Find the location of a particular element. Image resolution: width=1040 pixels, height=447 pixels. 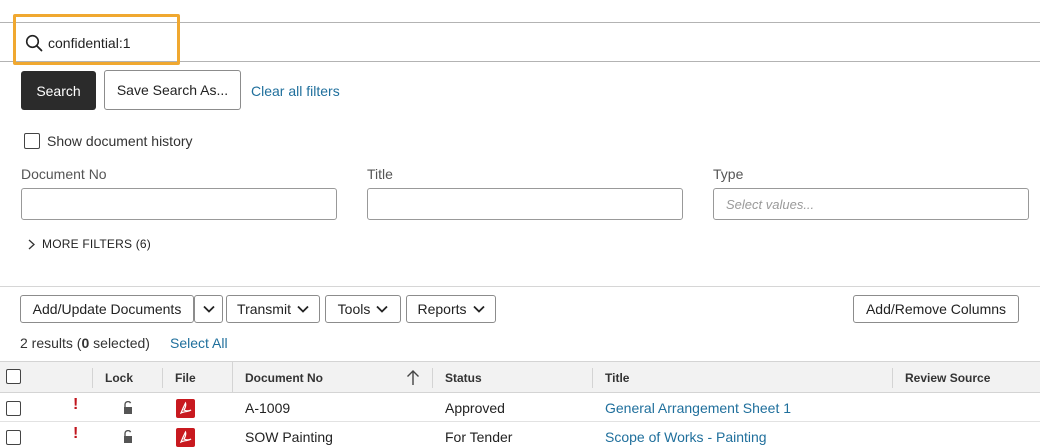

search-button: Search is located at coordinates (58, 90).